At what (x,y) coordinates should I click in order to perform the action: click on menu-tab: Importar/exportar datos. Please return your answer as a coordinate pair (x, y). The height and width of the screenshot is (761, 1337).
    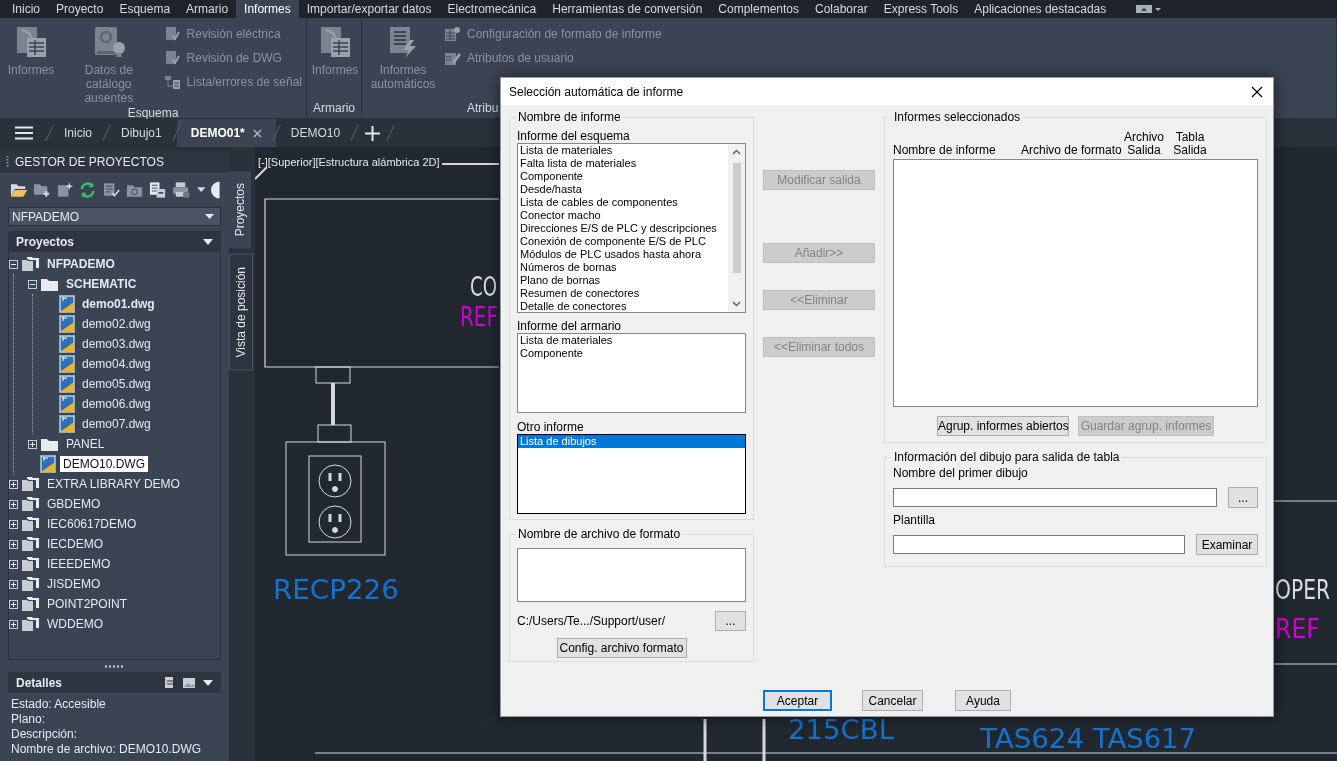
    Looking at the image, I should click on (369, 9).